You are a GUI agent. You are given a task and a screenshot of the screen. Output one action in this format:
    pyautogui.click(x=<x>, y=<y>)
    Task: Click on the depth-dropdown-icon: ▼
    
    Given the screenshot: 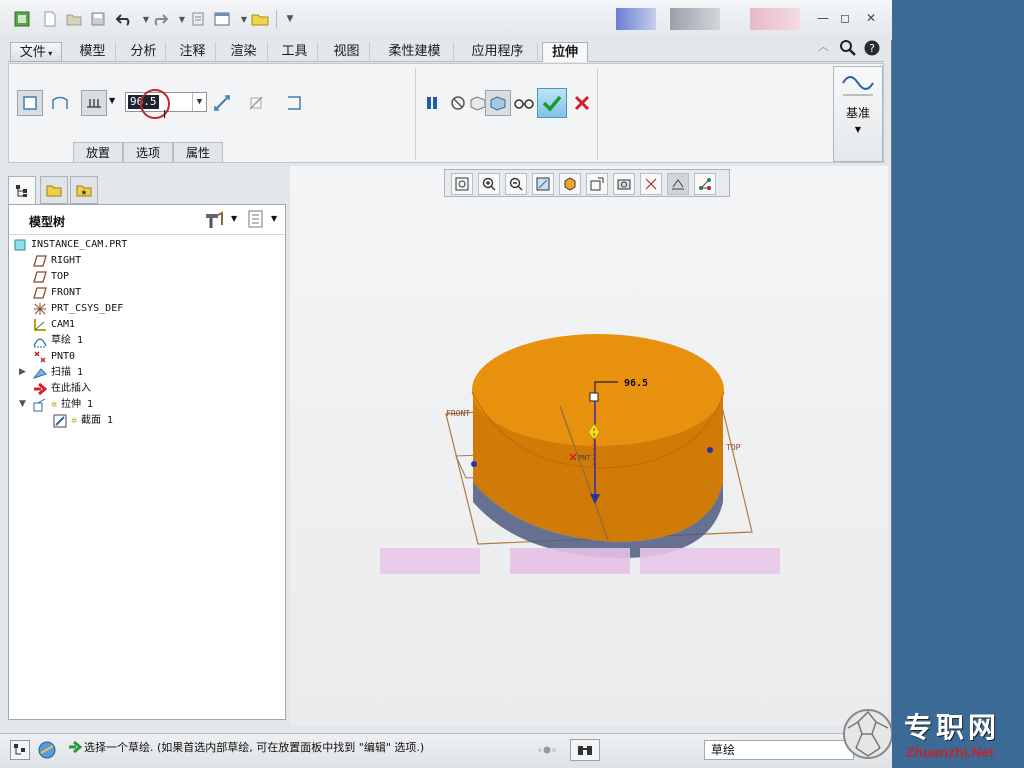 What is the action you would take?
    pyautogui.click(x=199, y=102)
    